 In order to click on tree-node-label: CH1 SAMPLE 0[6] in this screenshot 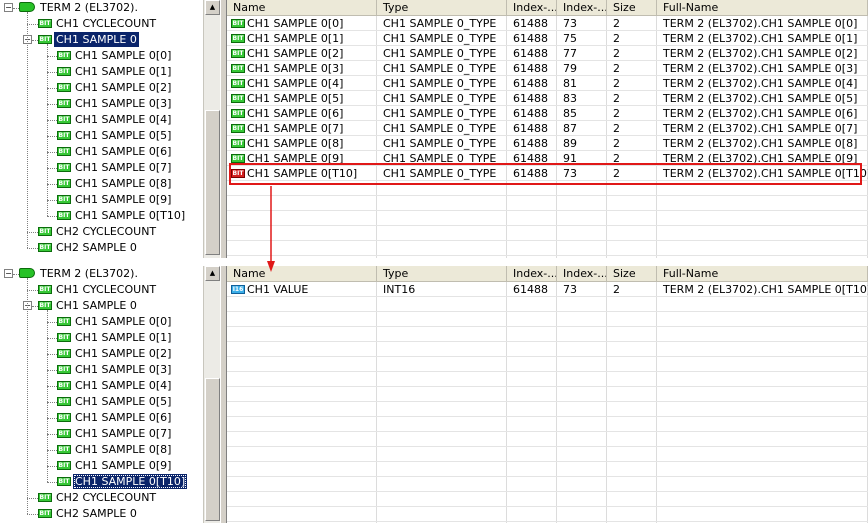, I will do `click(123, 151)`.